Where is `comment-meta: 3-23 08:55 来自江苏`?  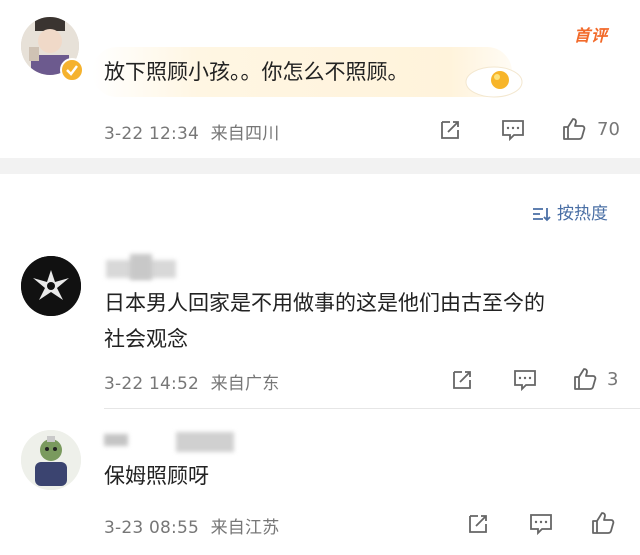 comment-meta: 3-23 08:55 来自江苏 is located at coordinates (191, 525).